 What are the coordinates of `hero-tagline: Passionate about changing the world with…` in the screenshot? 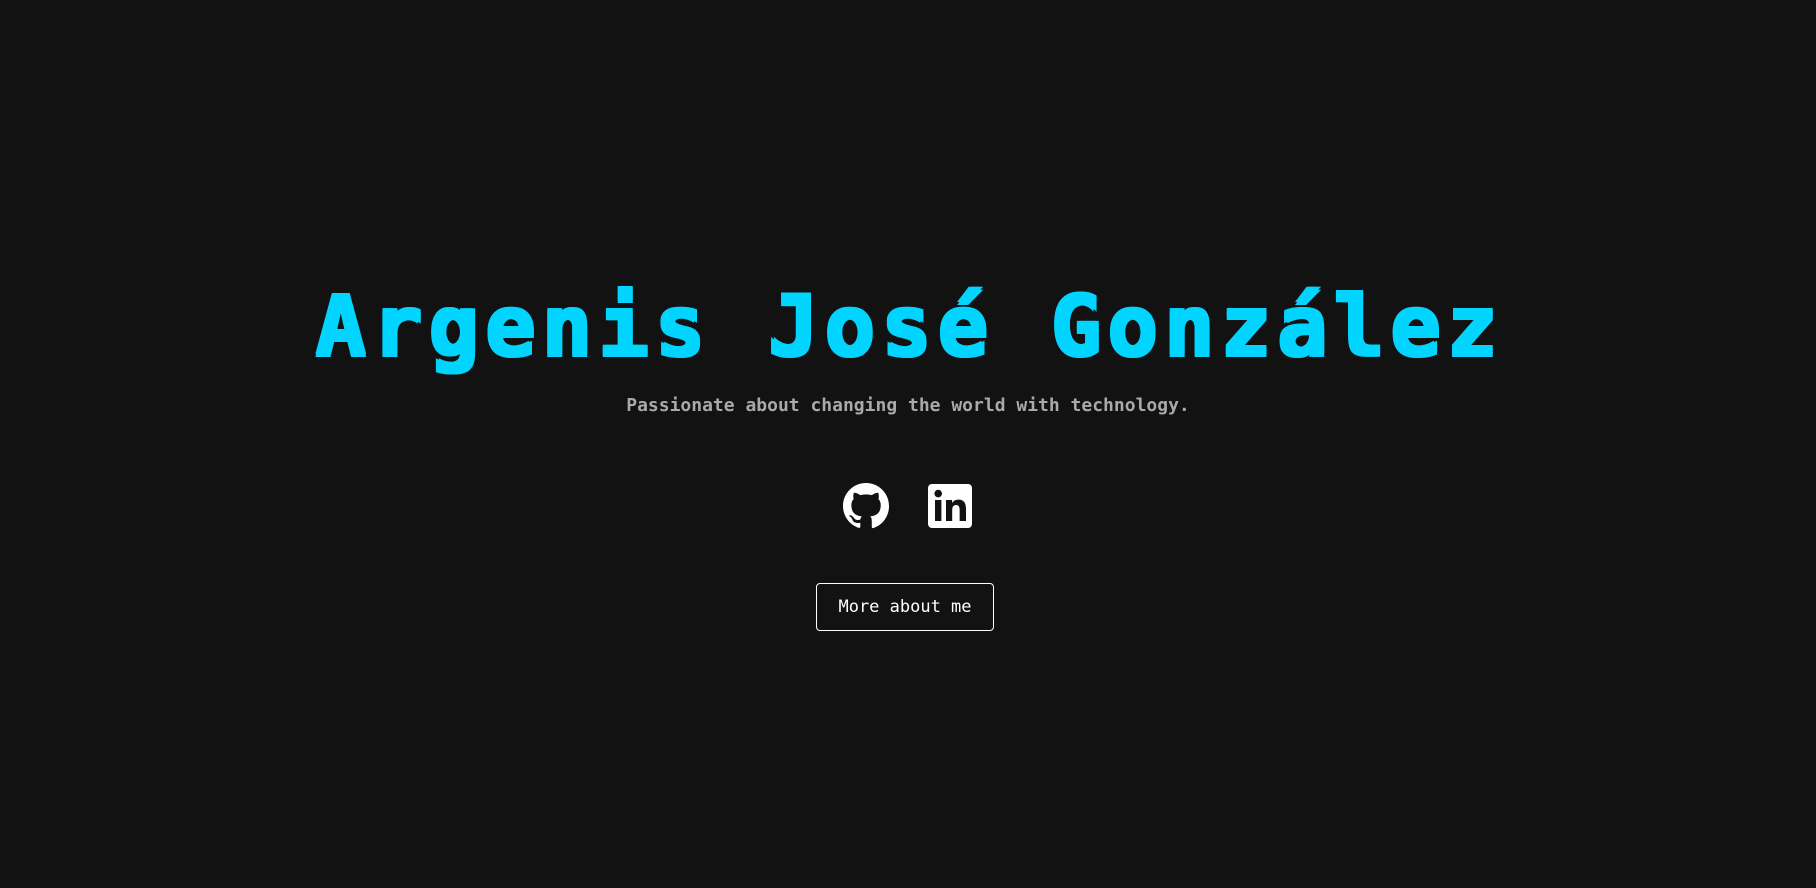 It's located at (908, 405).